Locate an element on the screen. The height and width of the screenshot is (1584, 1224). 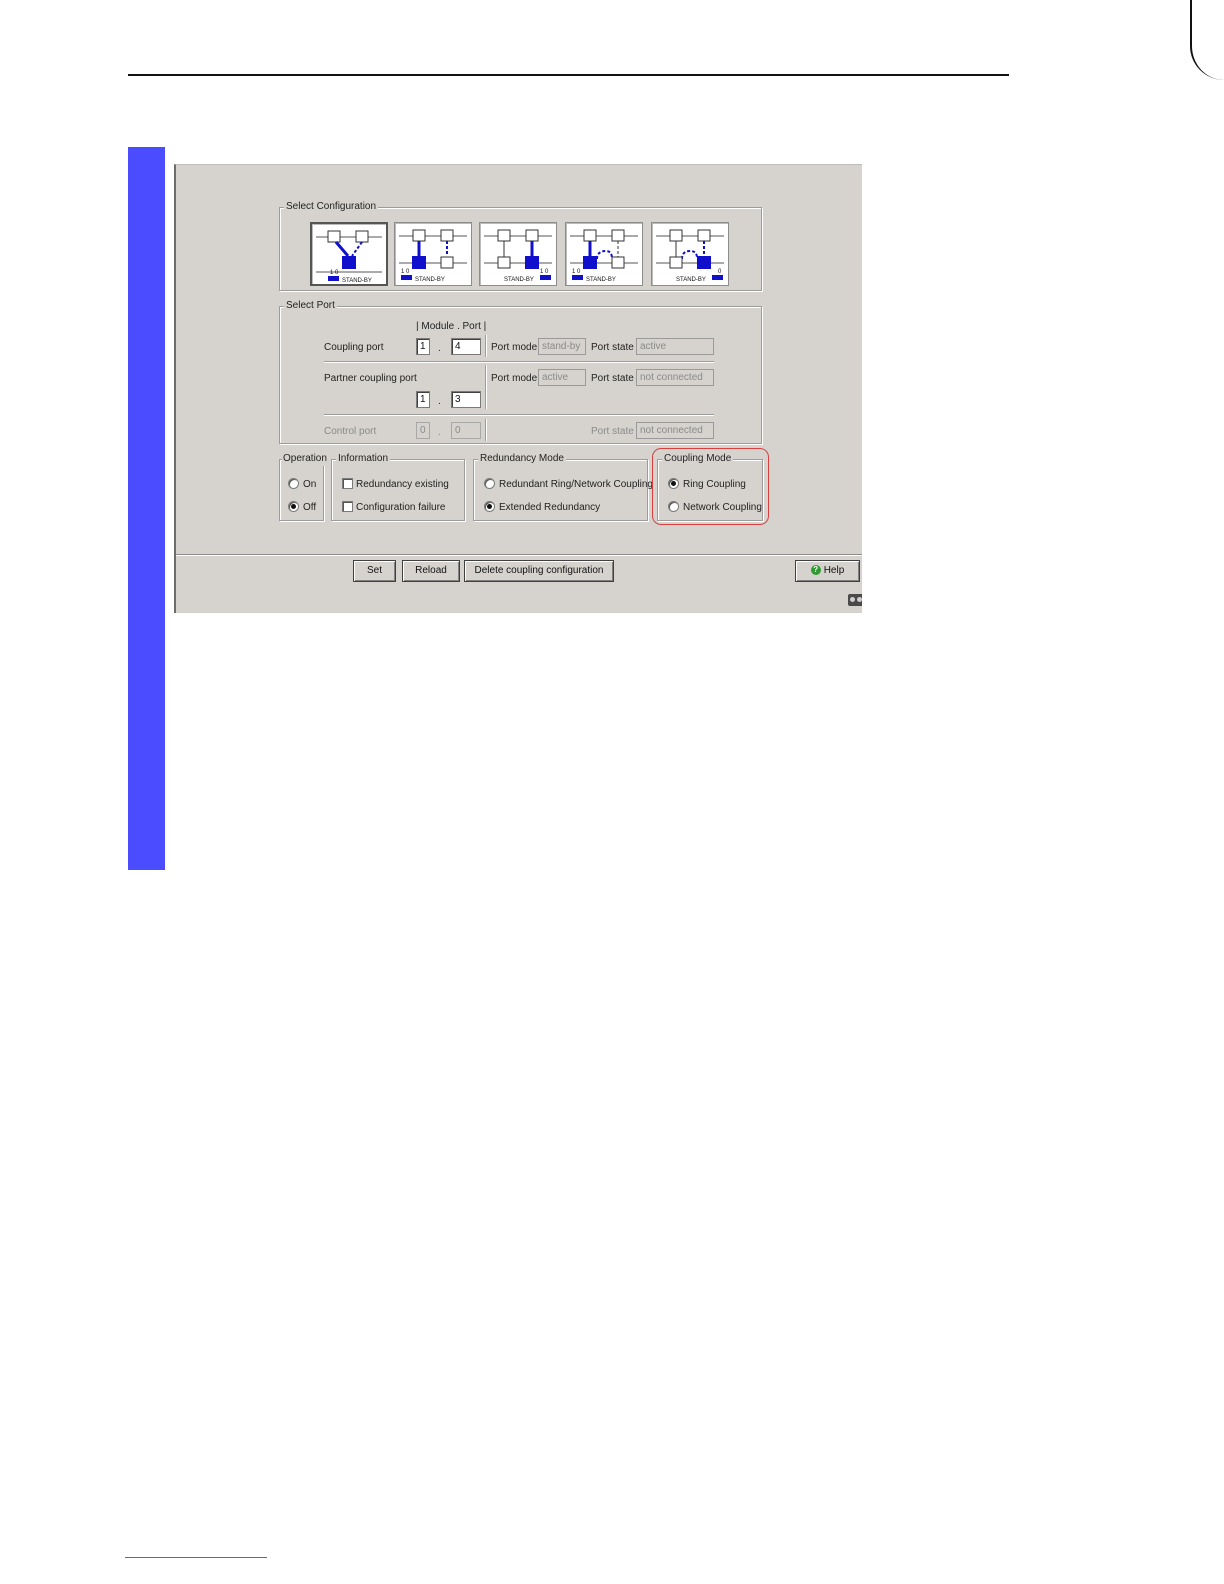
coupling-port-state-label: Port state is located at coordinates (612, 347).